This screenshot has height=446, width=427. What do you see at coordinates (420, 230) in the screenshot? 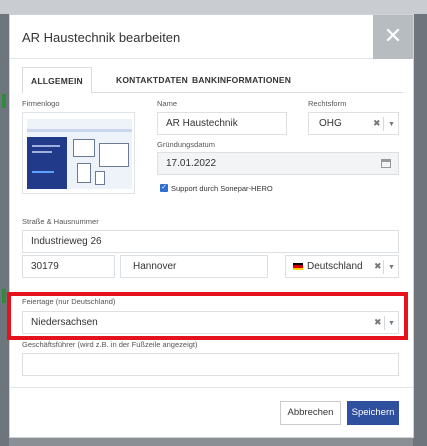
I see `background-right-panel` at bounding box center [420, 230].